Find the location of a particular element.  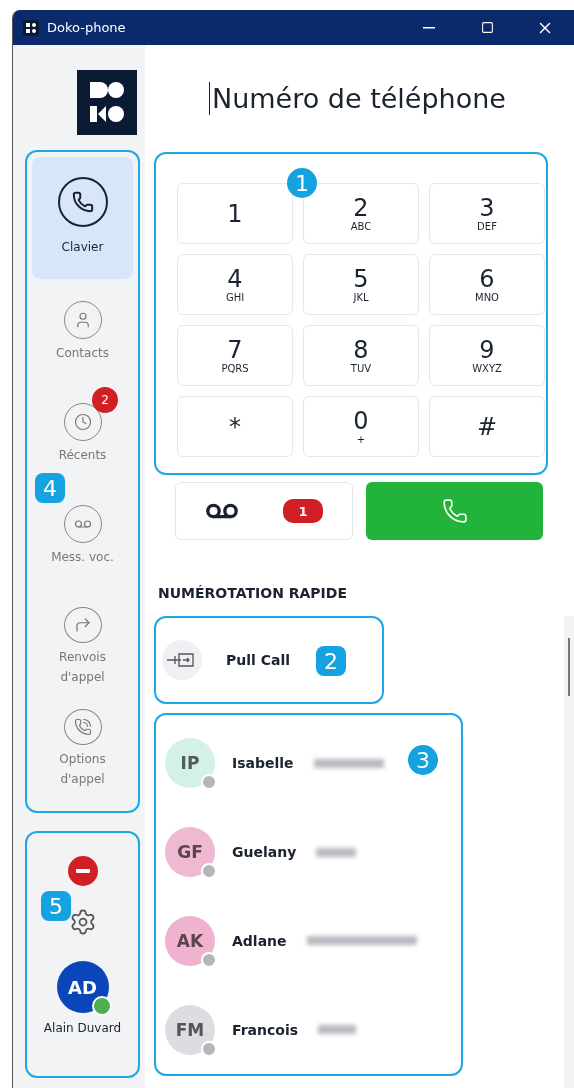

callout-badge: 2 is located at coordinates (331, 661).